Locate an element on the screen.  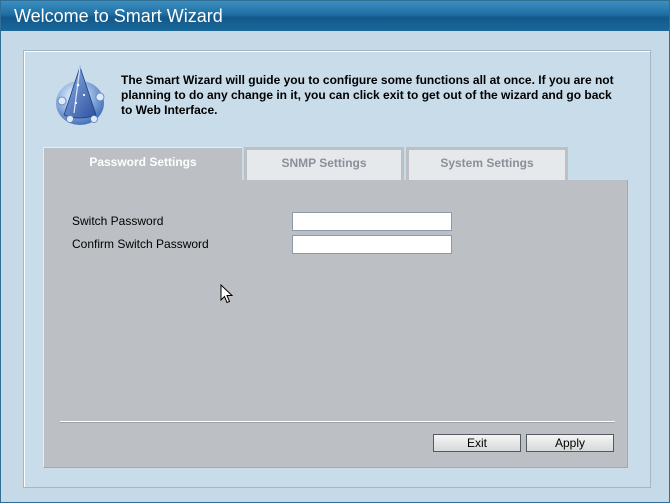
mouse-pointer-icon is located at coordinates (227, 294).